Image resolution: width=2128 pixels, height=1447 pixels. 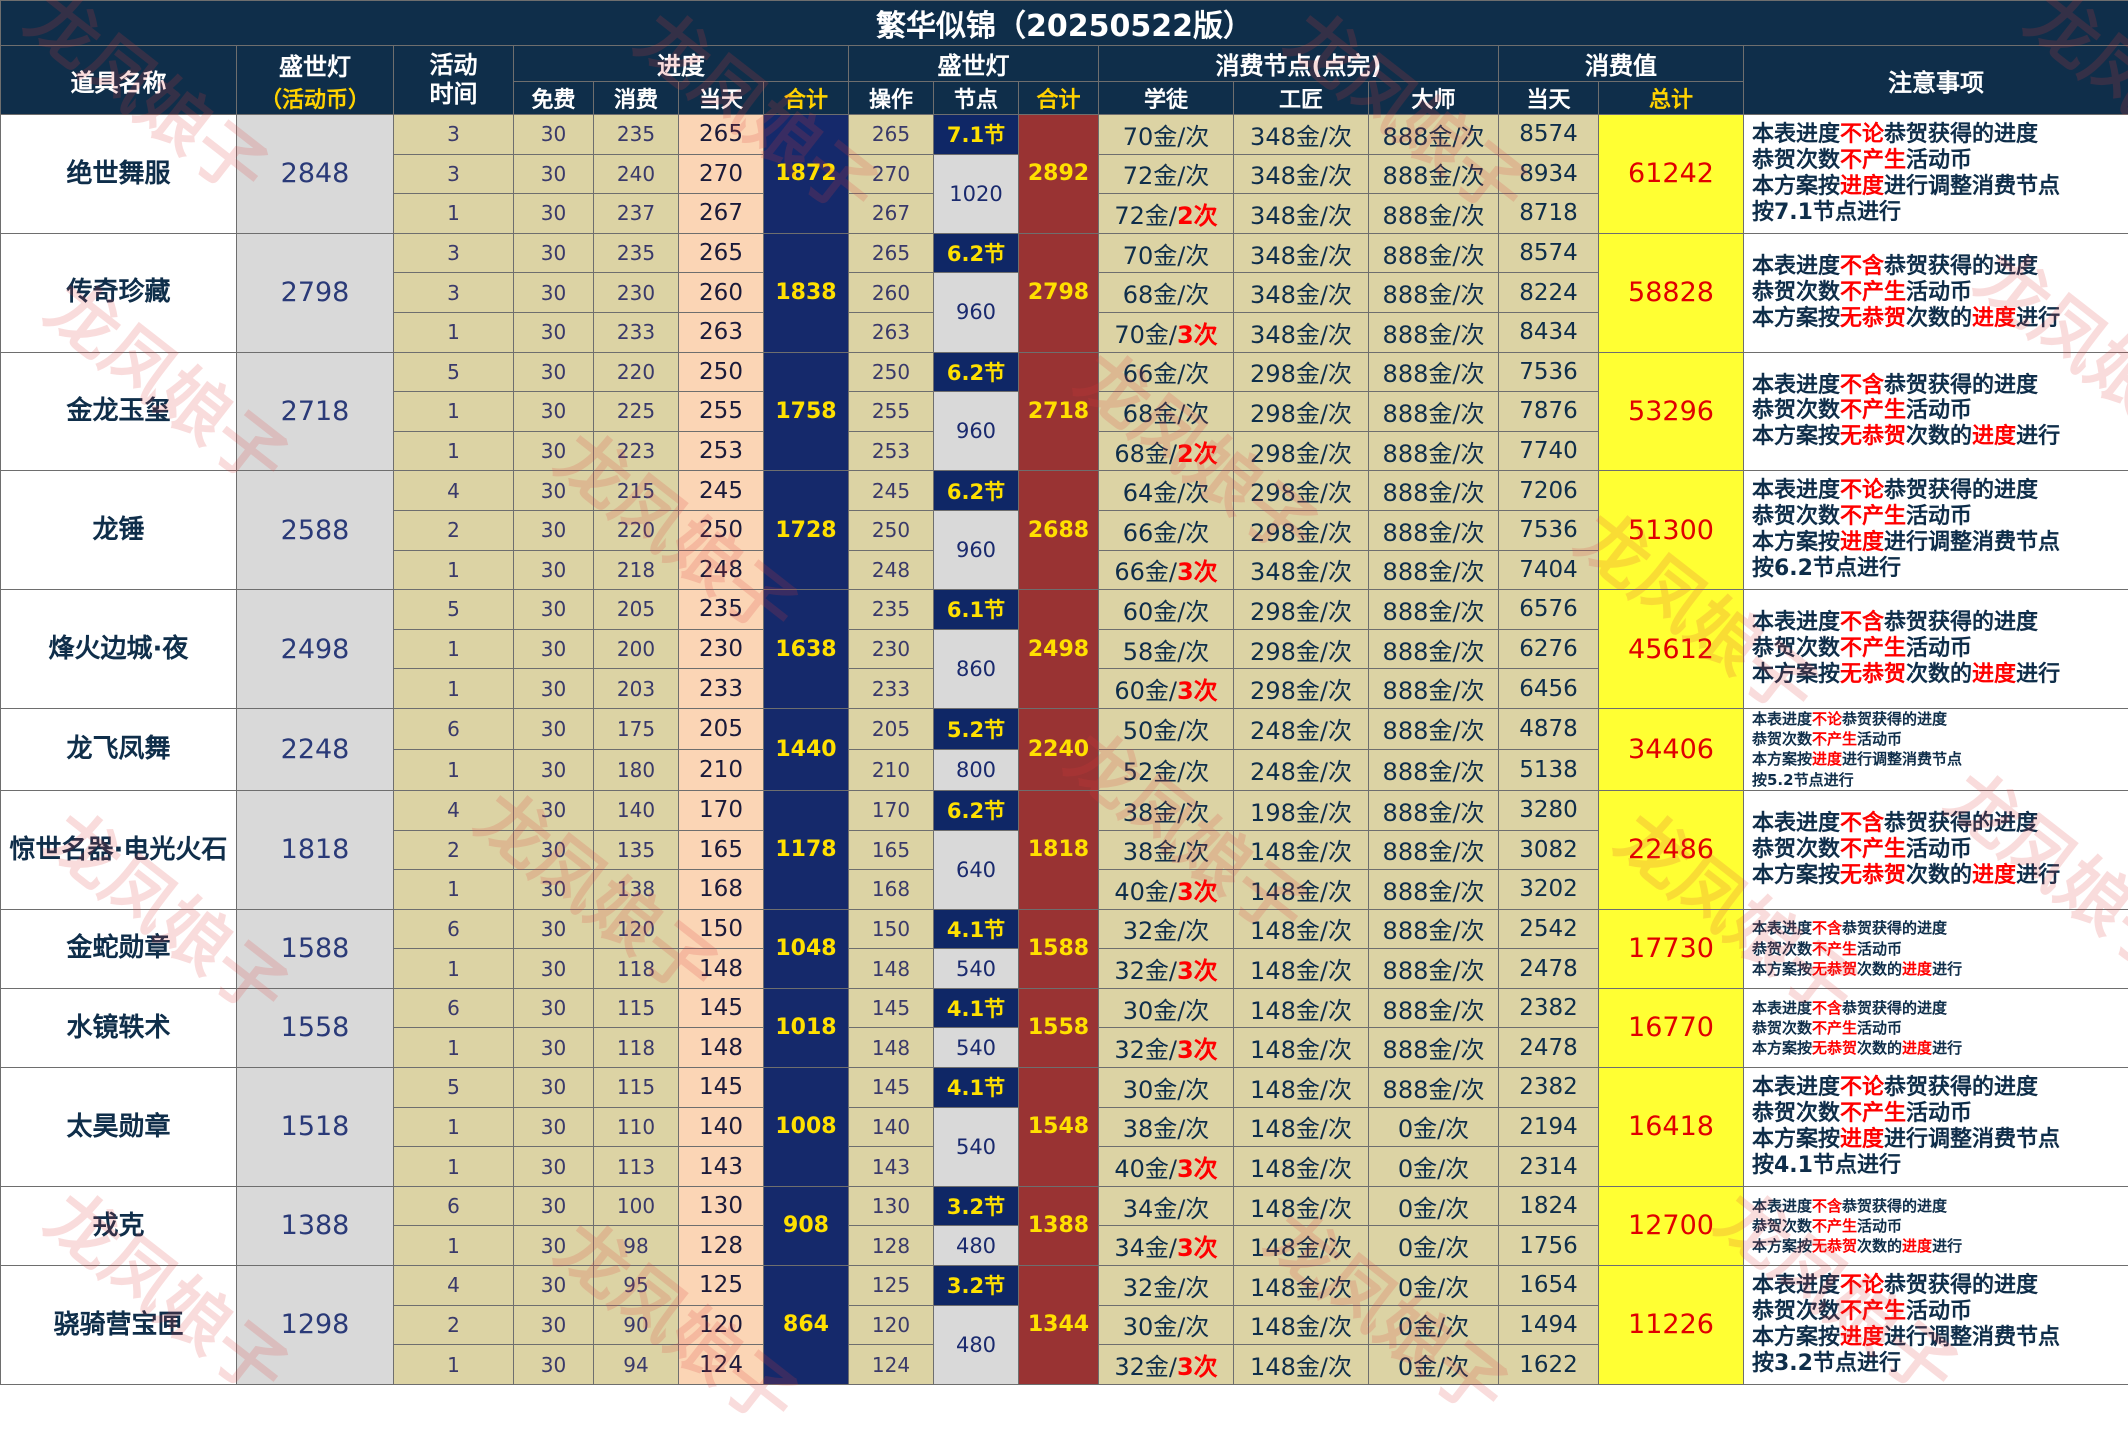 I want to click on apprentice-cost-text: 66金/, so click(x=1145, y=572).